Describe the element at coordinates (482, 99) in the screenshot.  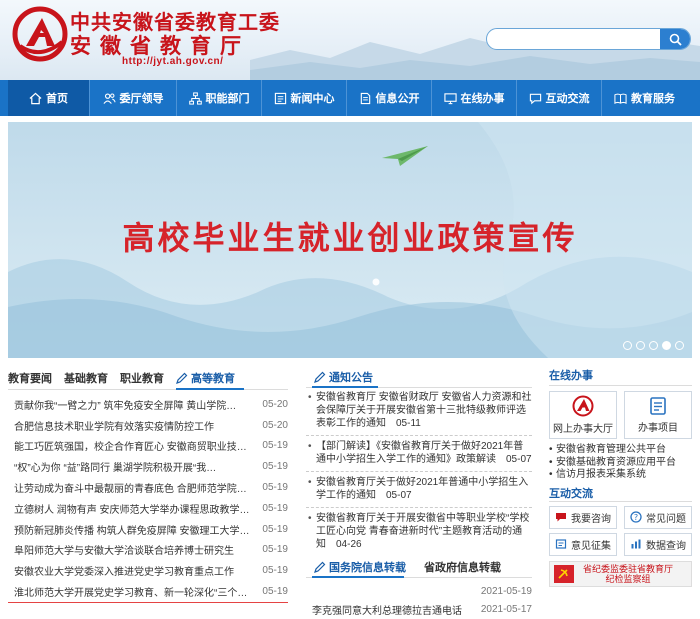
I see `nav-label: 在线办事` at that location.